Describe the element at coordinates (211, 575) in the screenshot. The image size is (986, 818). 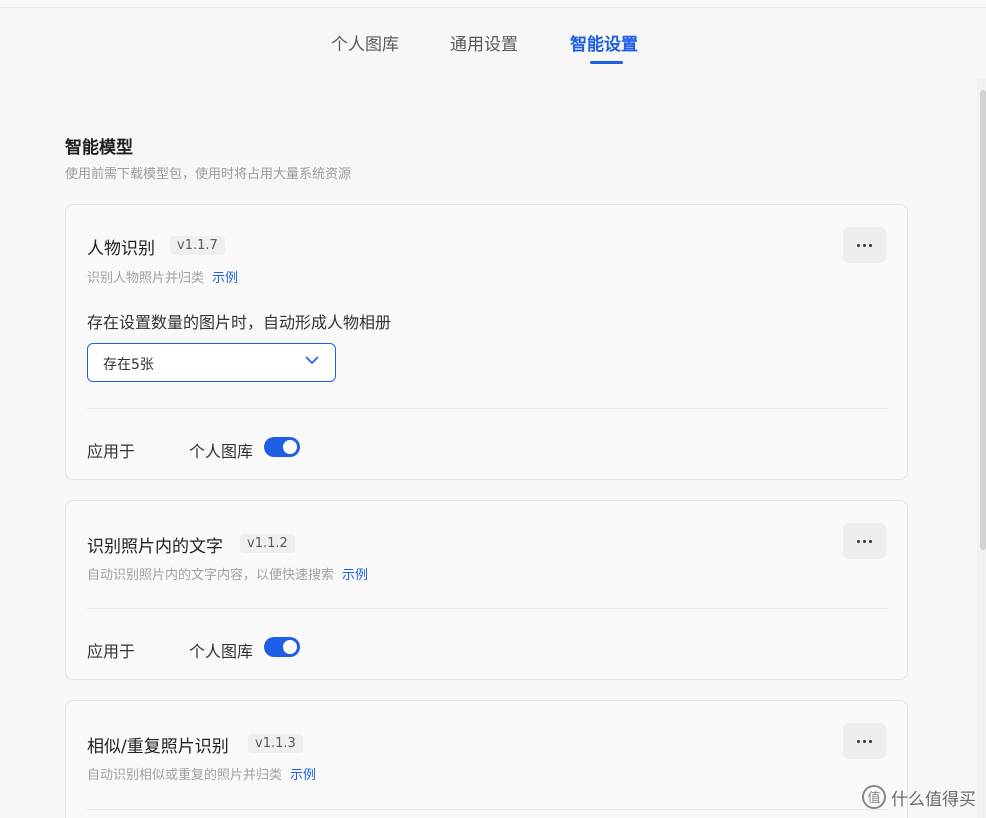
I see `card-description-text: 自动识别照片内的文字内容，以便快速搜索` at that location.